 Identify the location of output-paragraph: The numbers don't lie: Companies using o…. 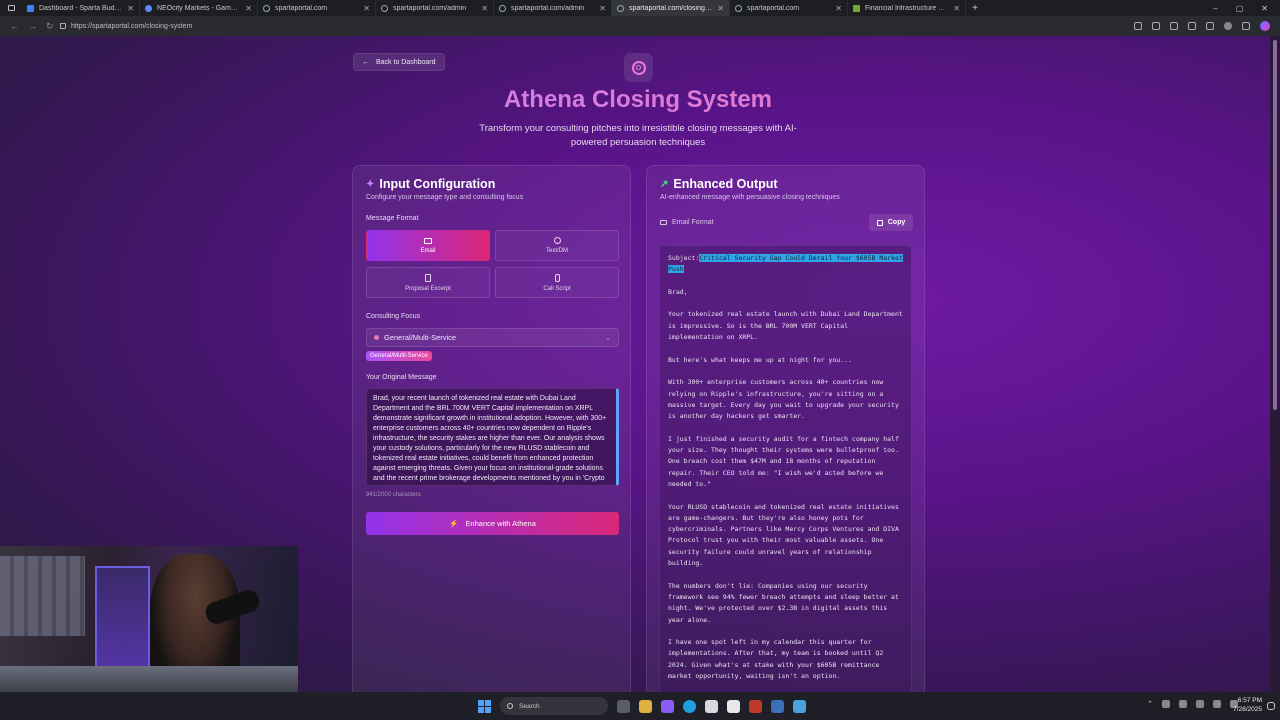
(783, 602).